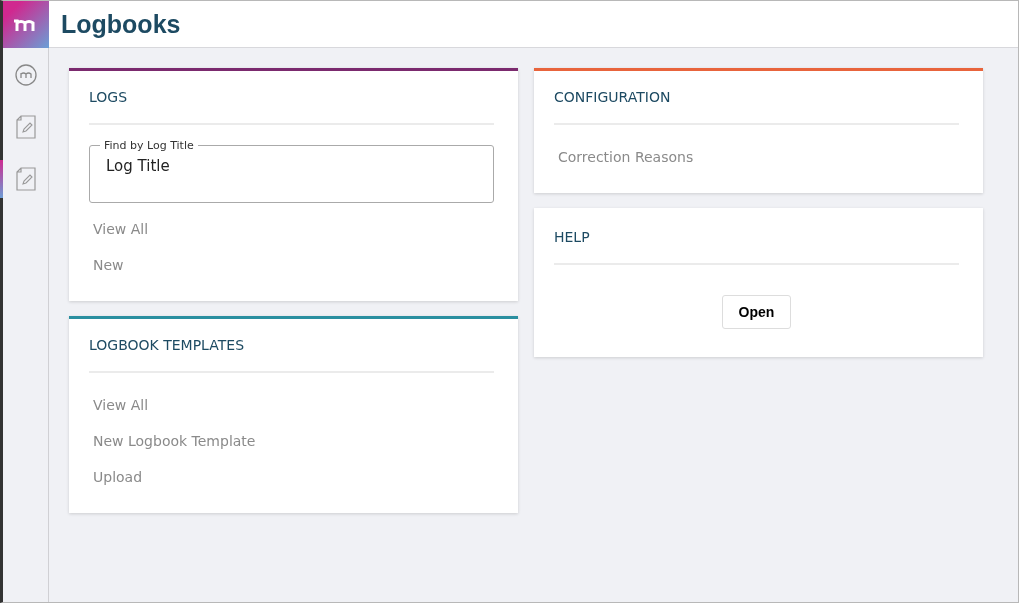 The height and width of the screenshot is (603, 1019). I want to click on menu-link: New, so click(291, 265).